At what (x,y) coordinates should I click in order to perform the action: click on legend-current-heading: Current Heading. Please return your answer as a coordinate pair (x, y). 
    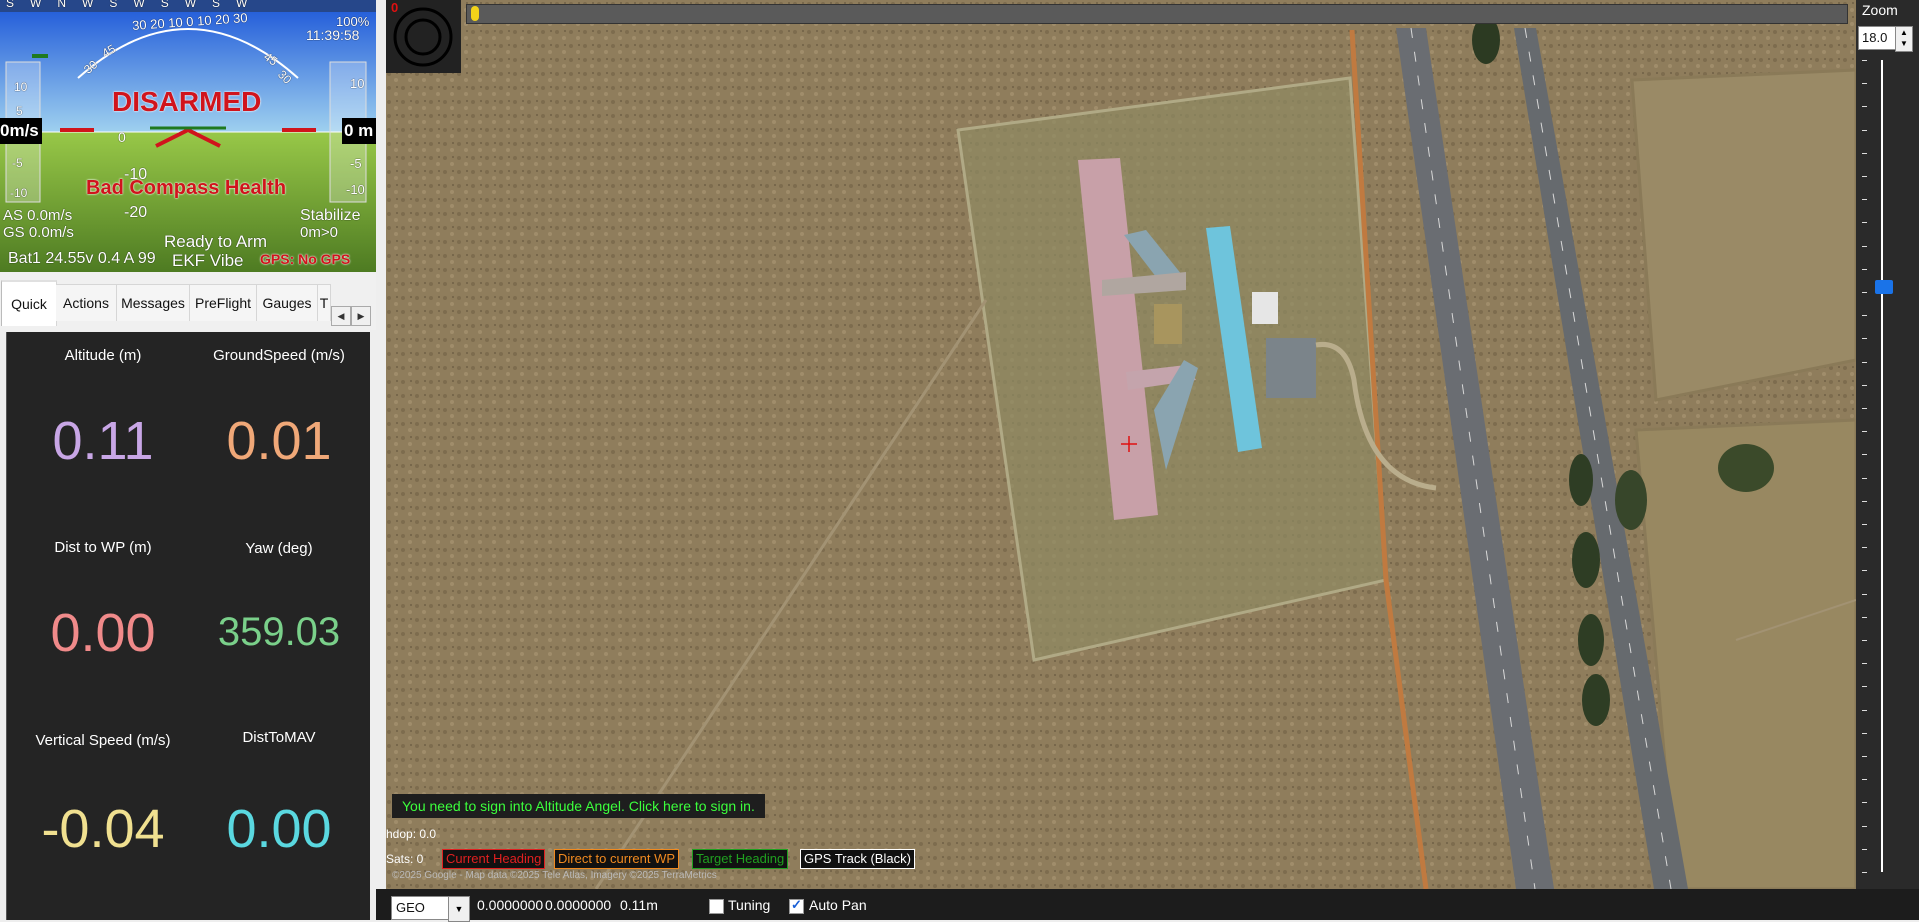
    Looking at the image, I should click on (494, 859).